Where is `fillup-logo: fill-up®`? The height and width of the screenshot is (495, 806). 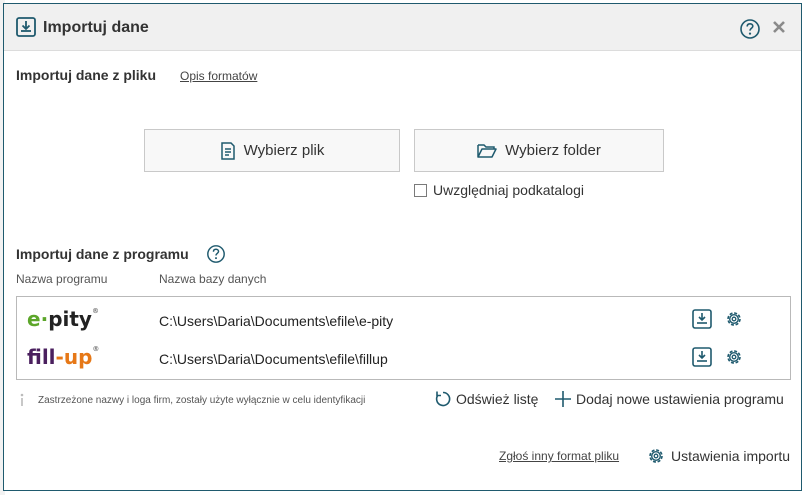
fillup-logo: fill-up® is located at coordinates (63, 357).